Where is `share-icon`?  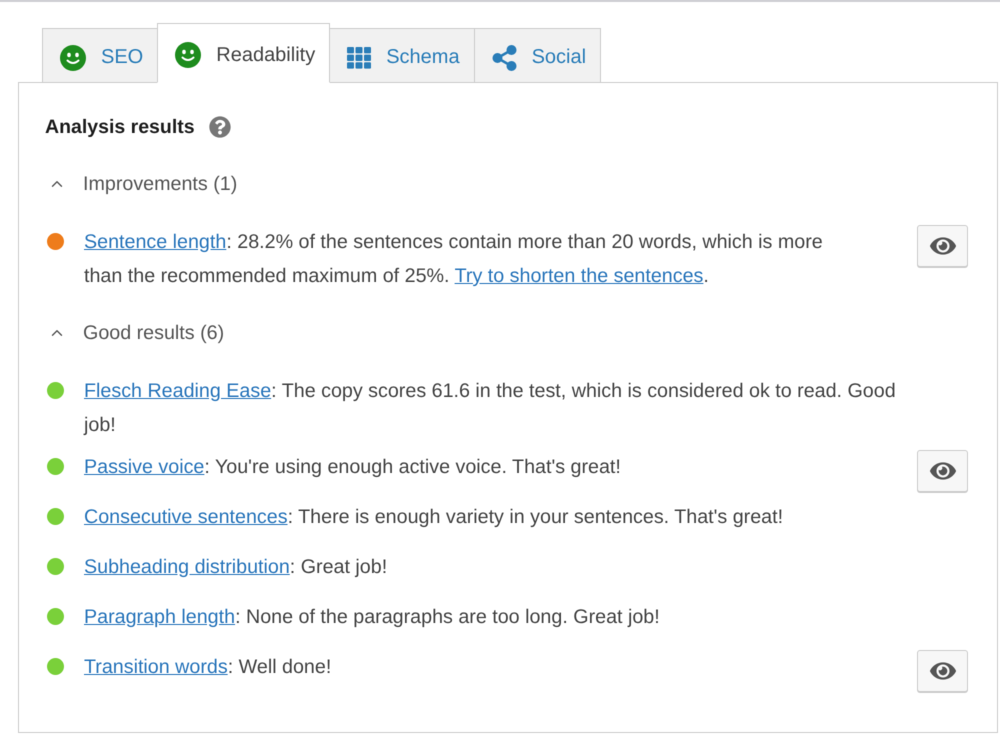 share-icon is located at coordinates (504, 57).